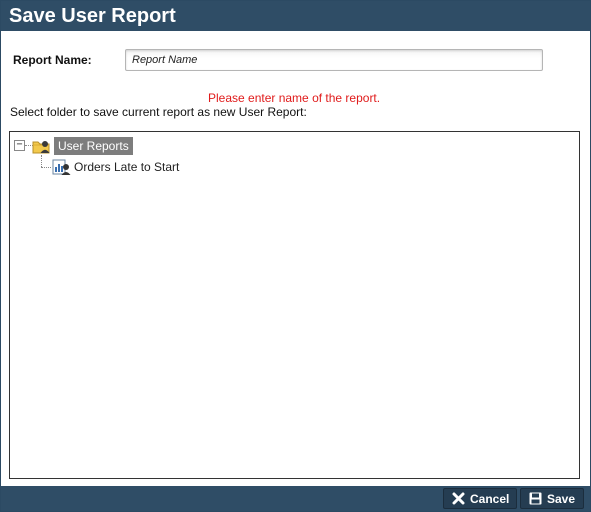  I want to click on dialog-footer: Cancel Save, so click(295, 498).